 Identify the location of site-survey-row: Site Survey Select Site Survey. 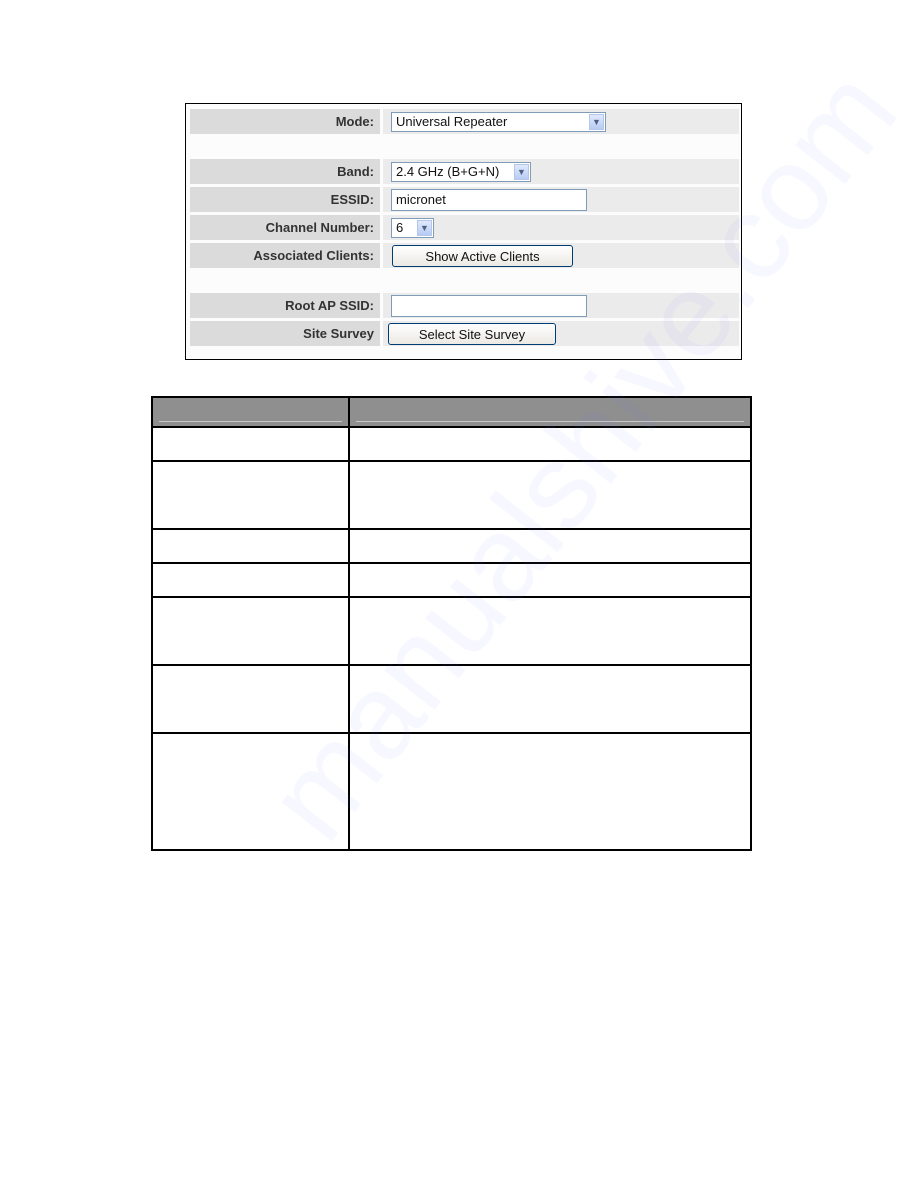
(464, 333).